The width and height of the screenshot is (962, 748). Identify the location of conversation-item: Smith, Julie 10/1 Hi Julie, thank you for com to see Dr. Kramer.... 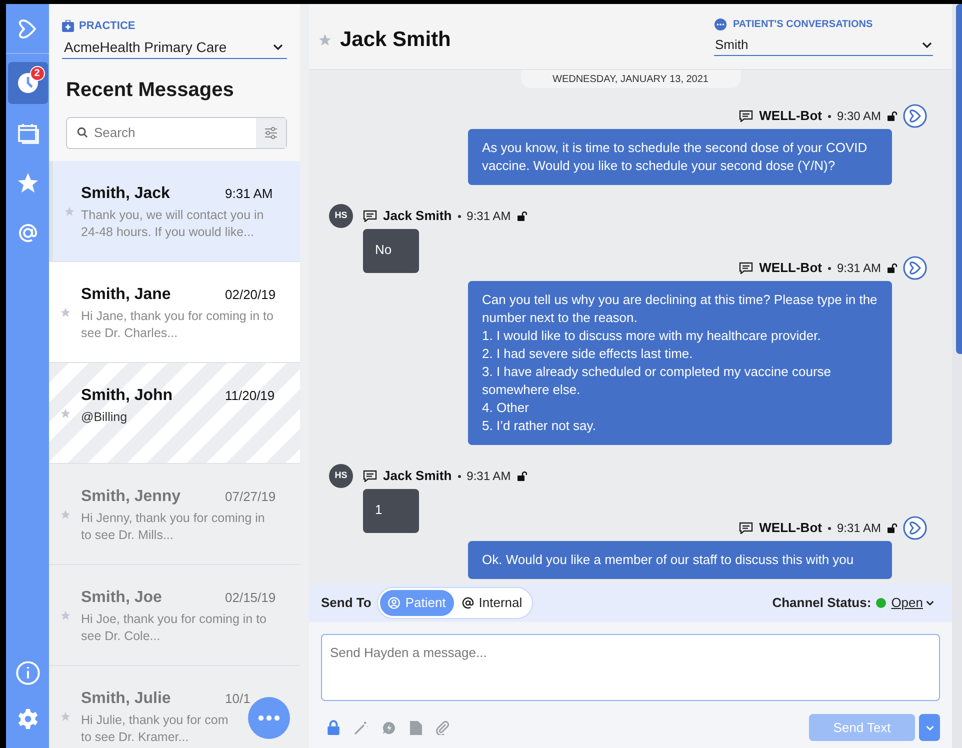
(174, 707).